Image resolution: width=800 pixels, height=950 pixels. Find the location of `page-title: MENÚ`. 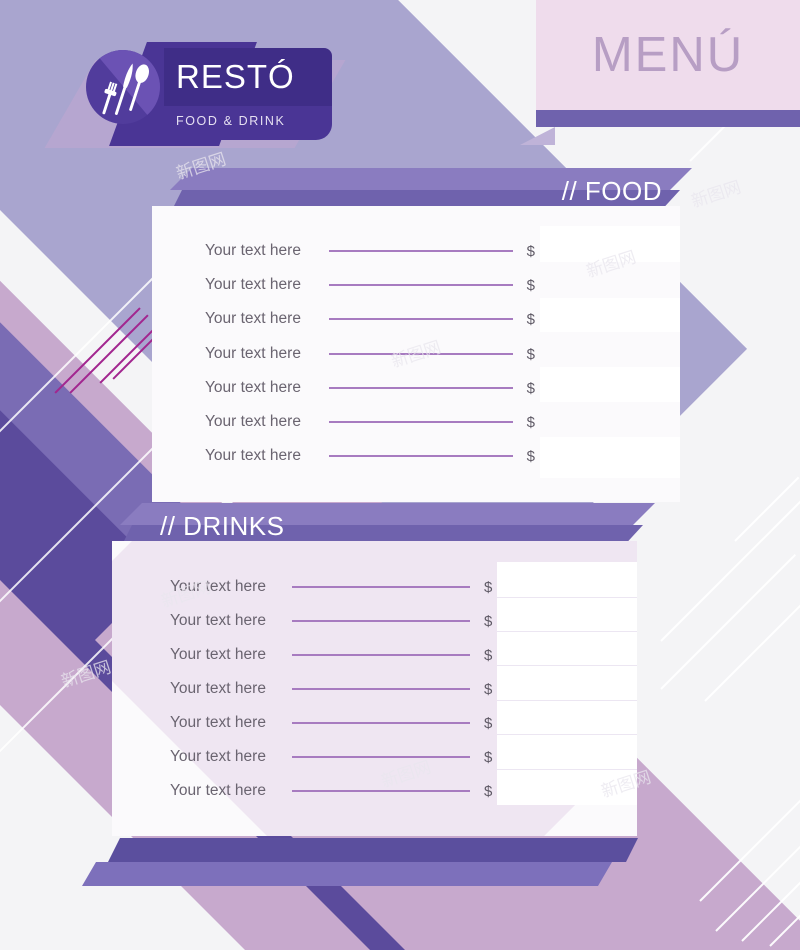

page-title: MENÚ is located at coordinates (668, 55).